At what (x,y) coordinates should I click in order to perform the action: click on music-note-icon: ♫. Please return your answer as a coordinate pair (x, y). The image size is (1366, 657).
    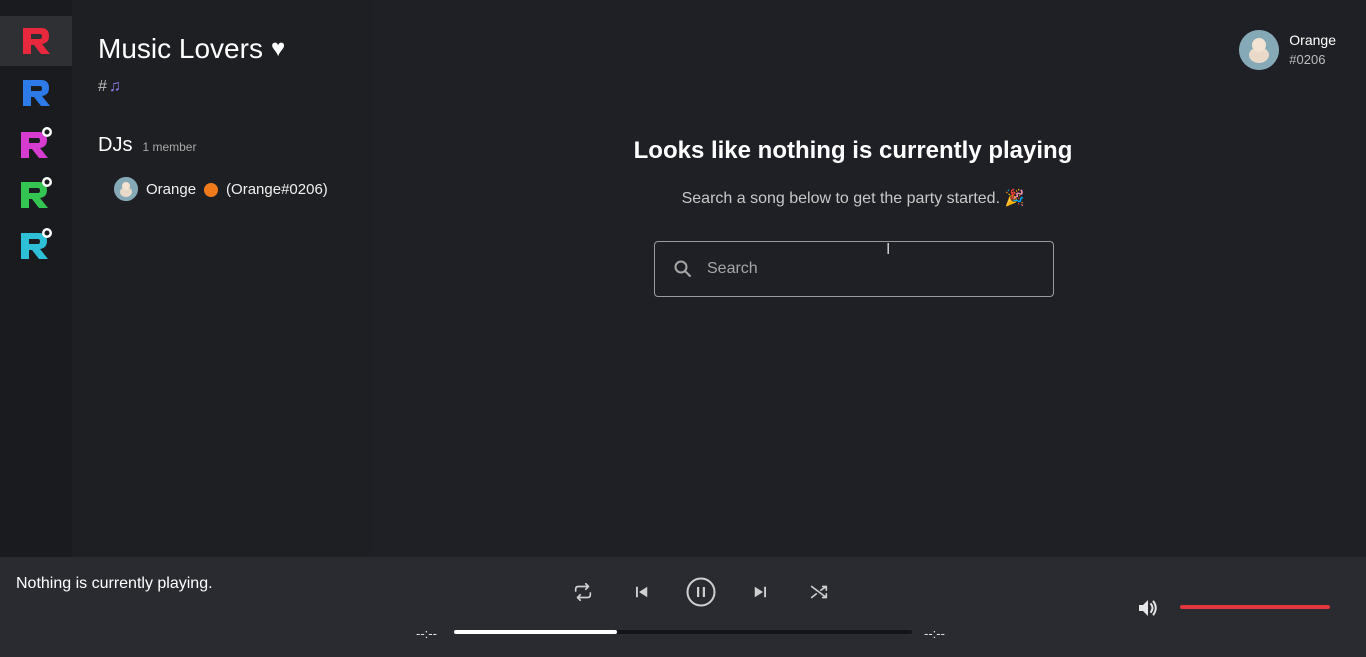
    Looking at the image, I should click on (114, 86).